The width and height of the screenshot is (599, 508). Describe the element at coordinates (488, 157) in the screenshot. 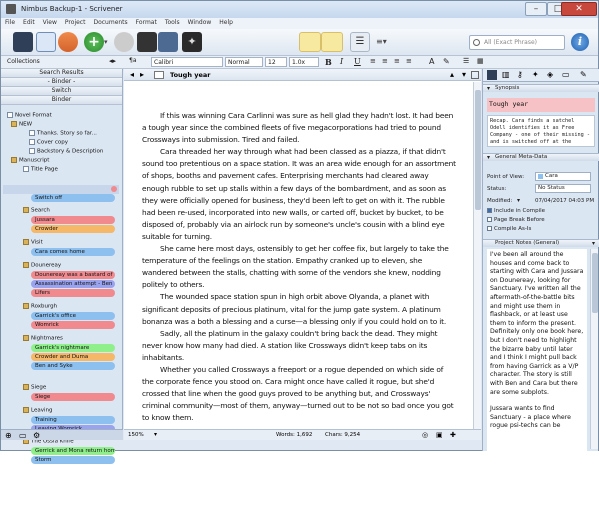

I see `collapse-meta-icon: ▾` at that location.